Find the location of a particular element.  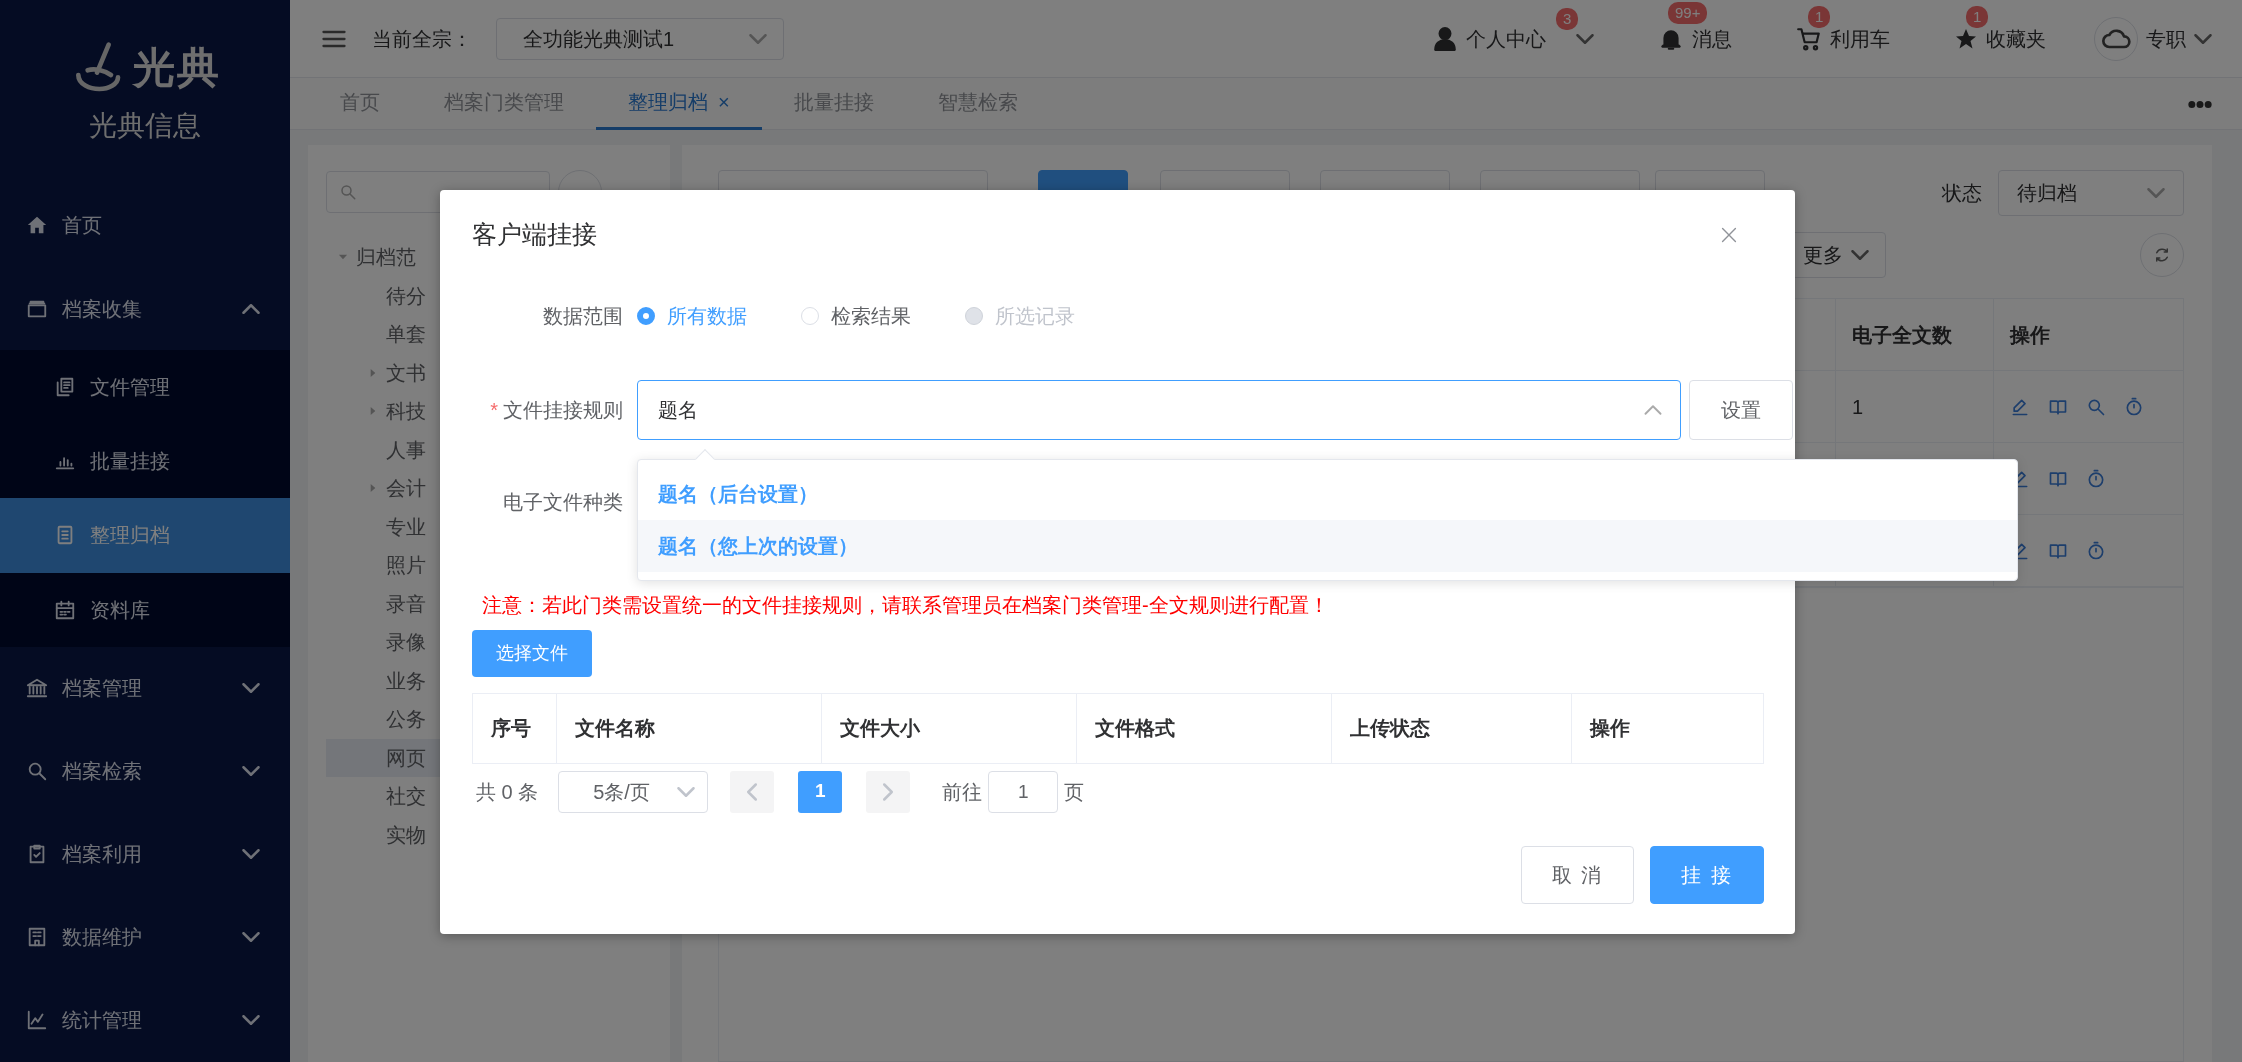

goto-label: 前往 is located at coordinates (962, 792).